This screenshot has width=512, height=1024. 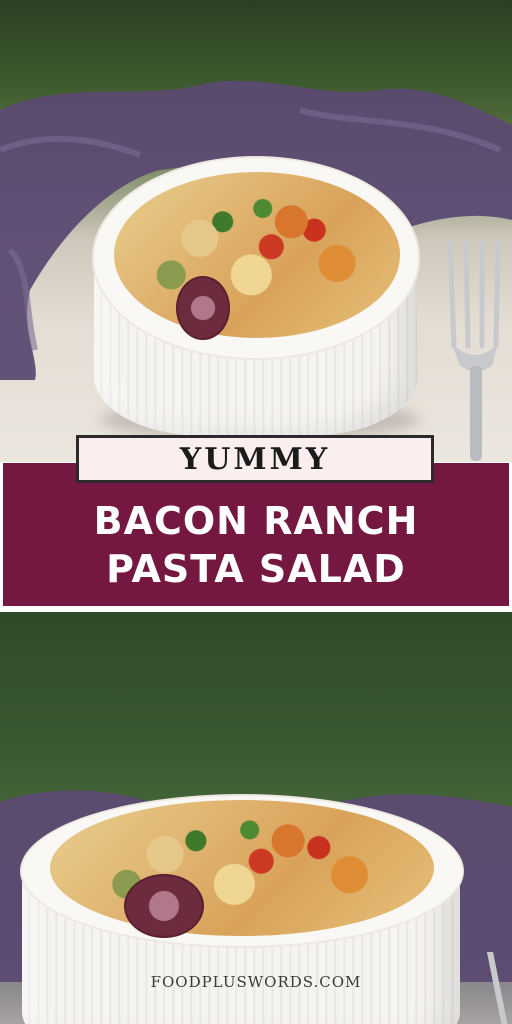 What do you see at coordinates (164, 906) in the screenshot?
I see `salami-slice-closeup` at bounding box center [164, 906].